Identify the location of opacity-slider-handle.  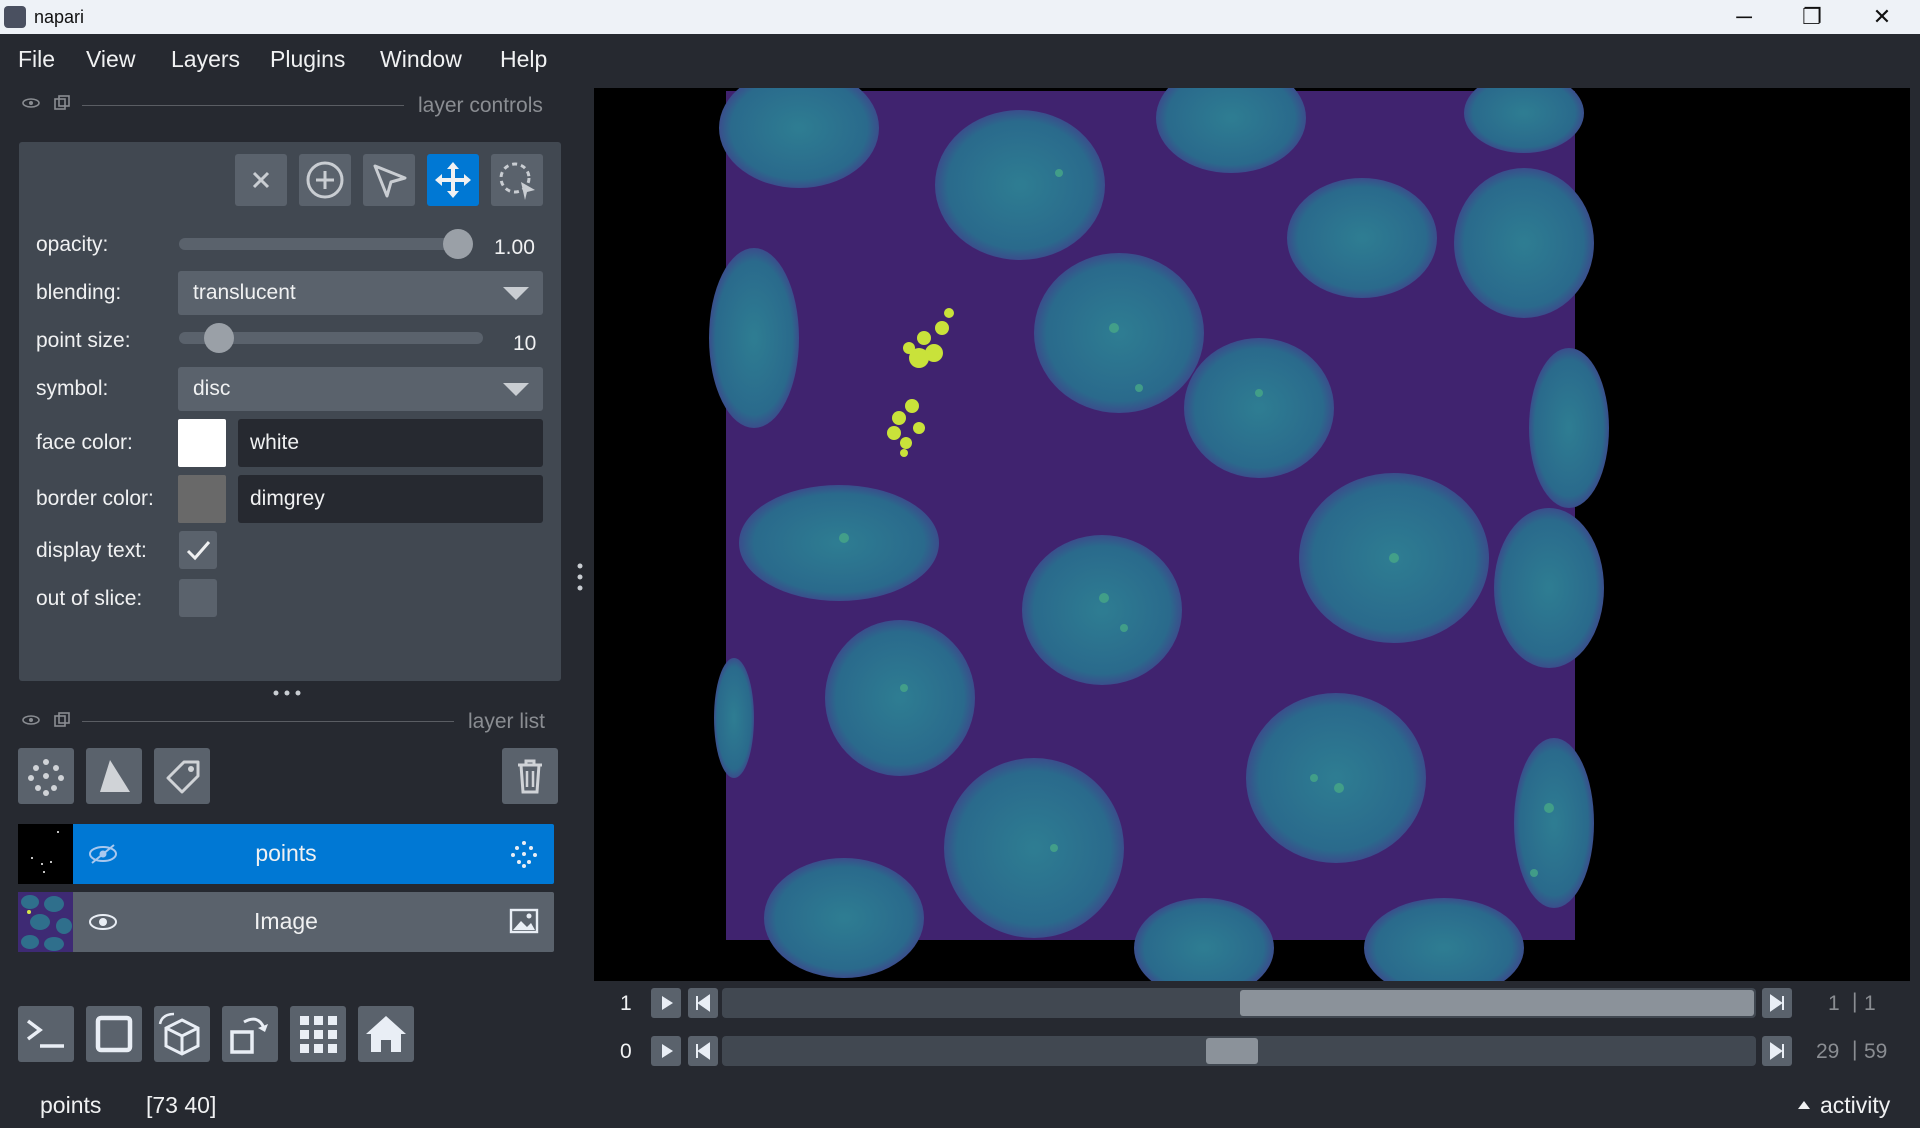
(458, 244).